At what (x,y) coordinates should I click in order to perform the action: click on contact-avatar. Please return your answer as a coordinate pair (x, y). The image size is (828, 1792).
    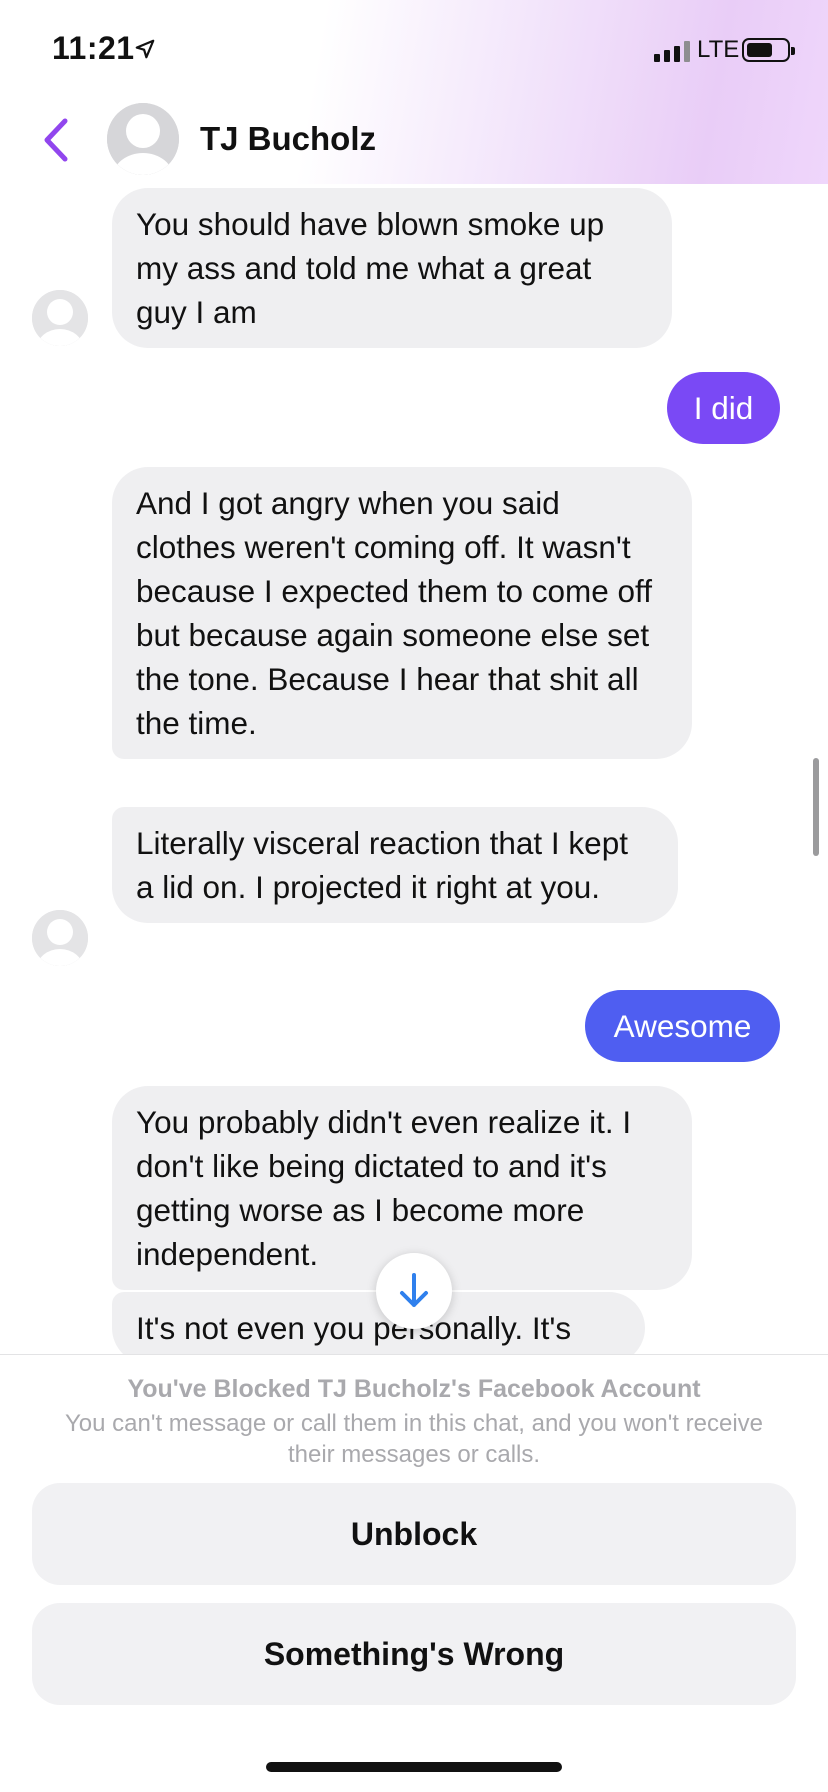
    Looking at the image, I should click on (143, 139).